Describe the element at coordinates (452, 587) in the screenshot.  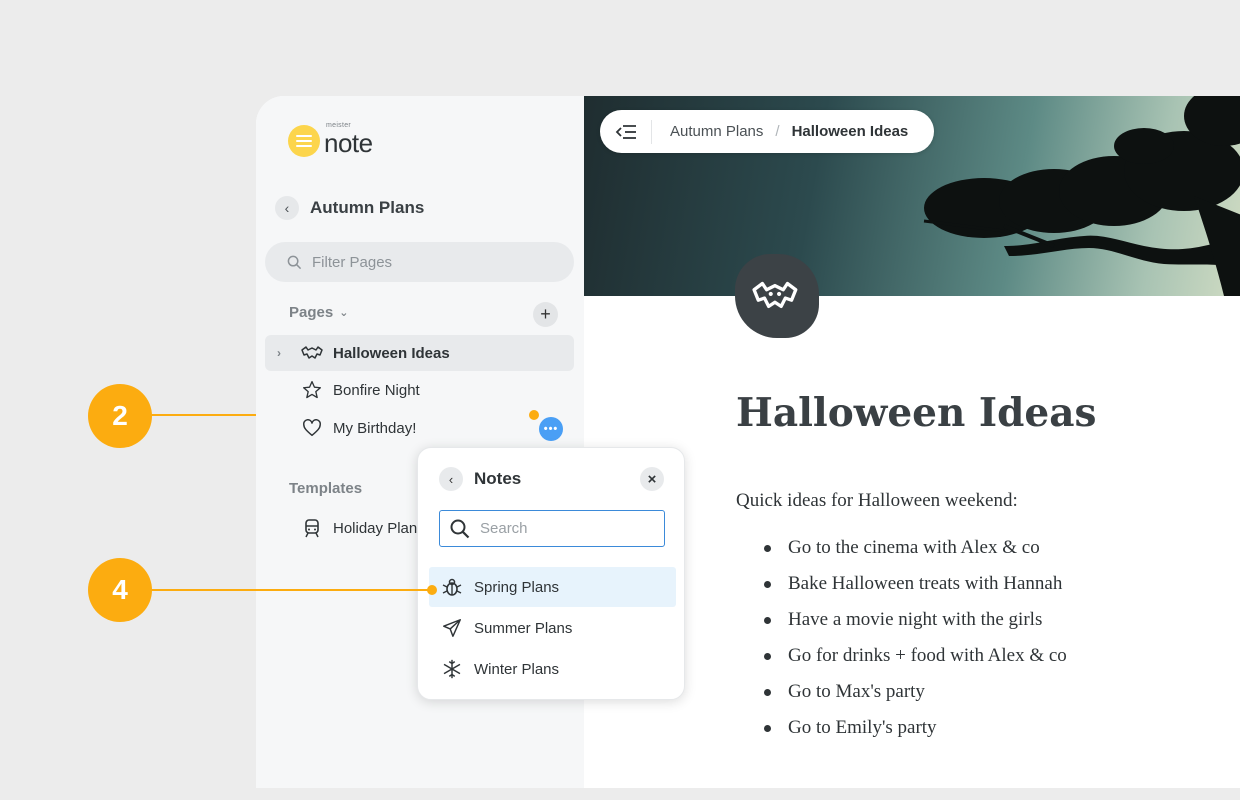
I see `bug-icon` at that location.